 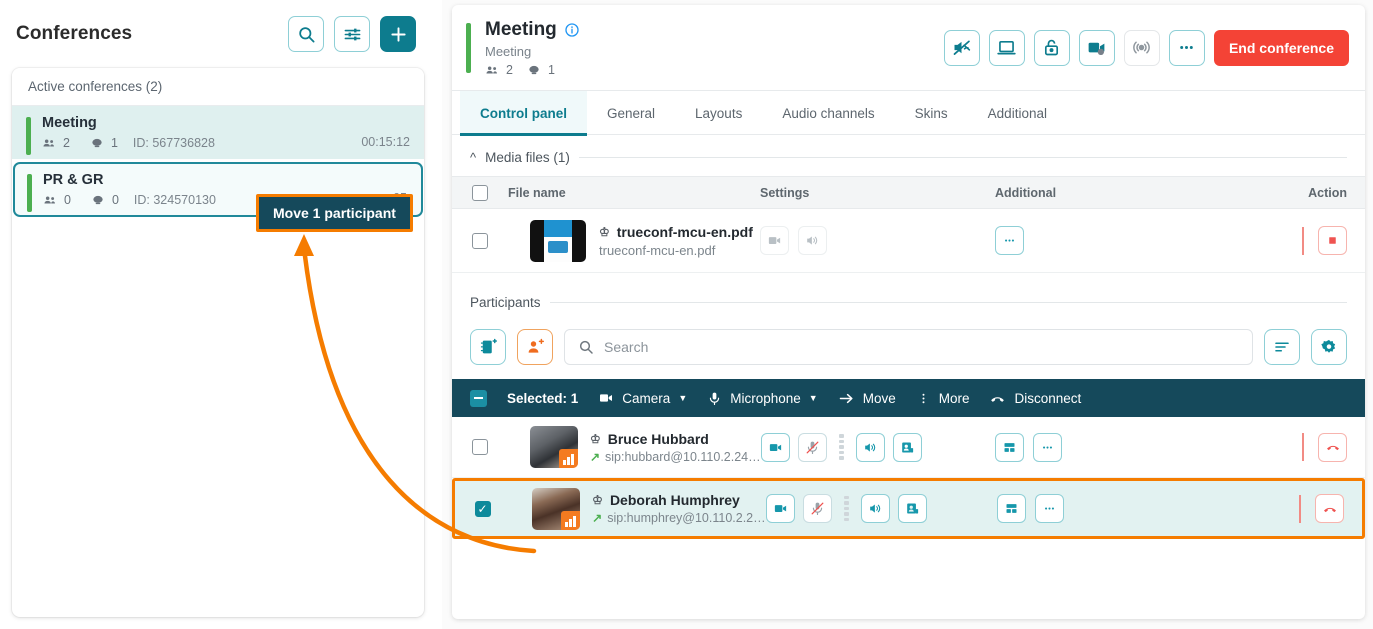 I want to click on select-all-files-checkbox, so click(x=480, y=192).